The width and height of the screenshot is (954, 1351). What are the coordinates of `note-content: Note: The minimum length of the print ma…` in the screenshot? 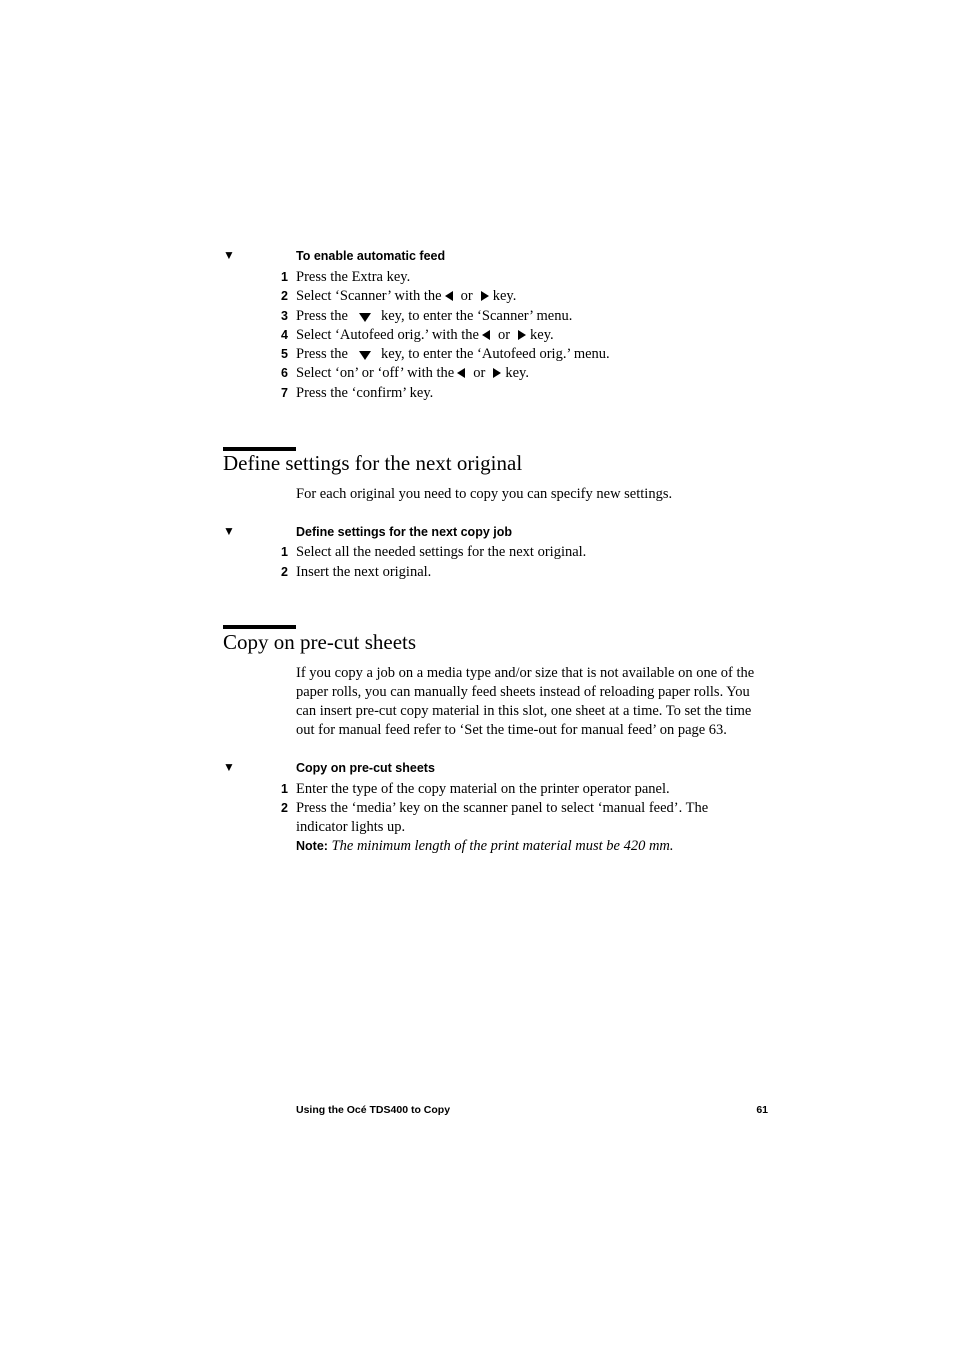 It's located at (485, 846).